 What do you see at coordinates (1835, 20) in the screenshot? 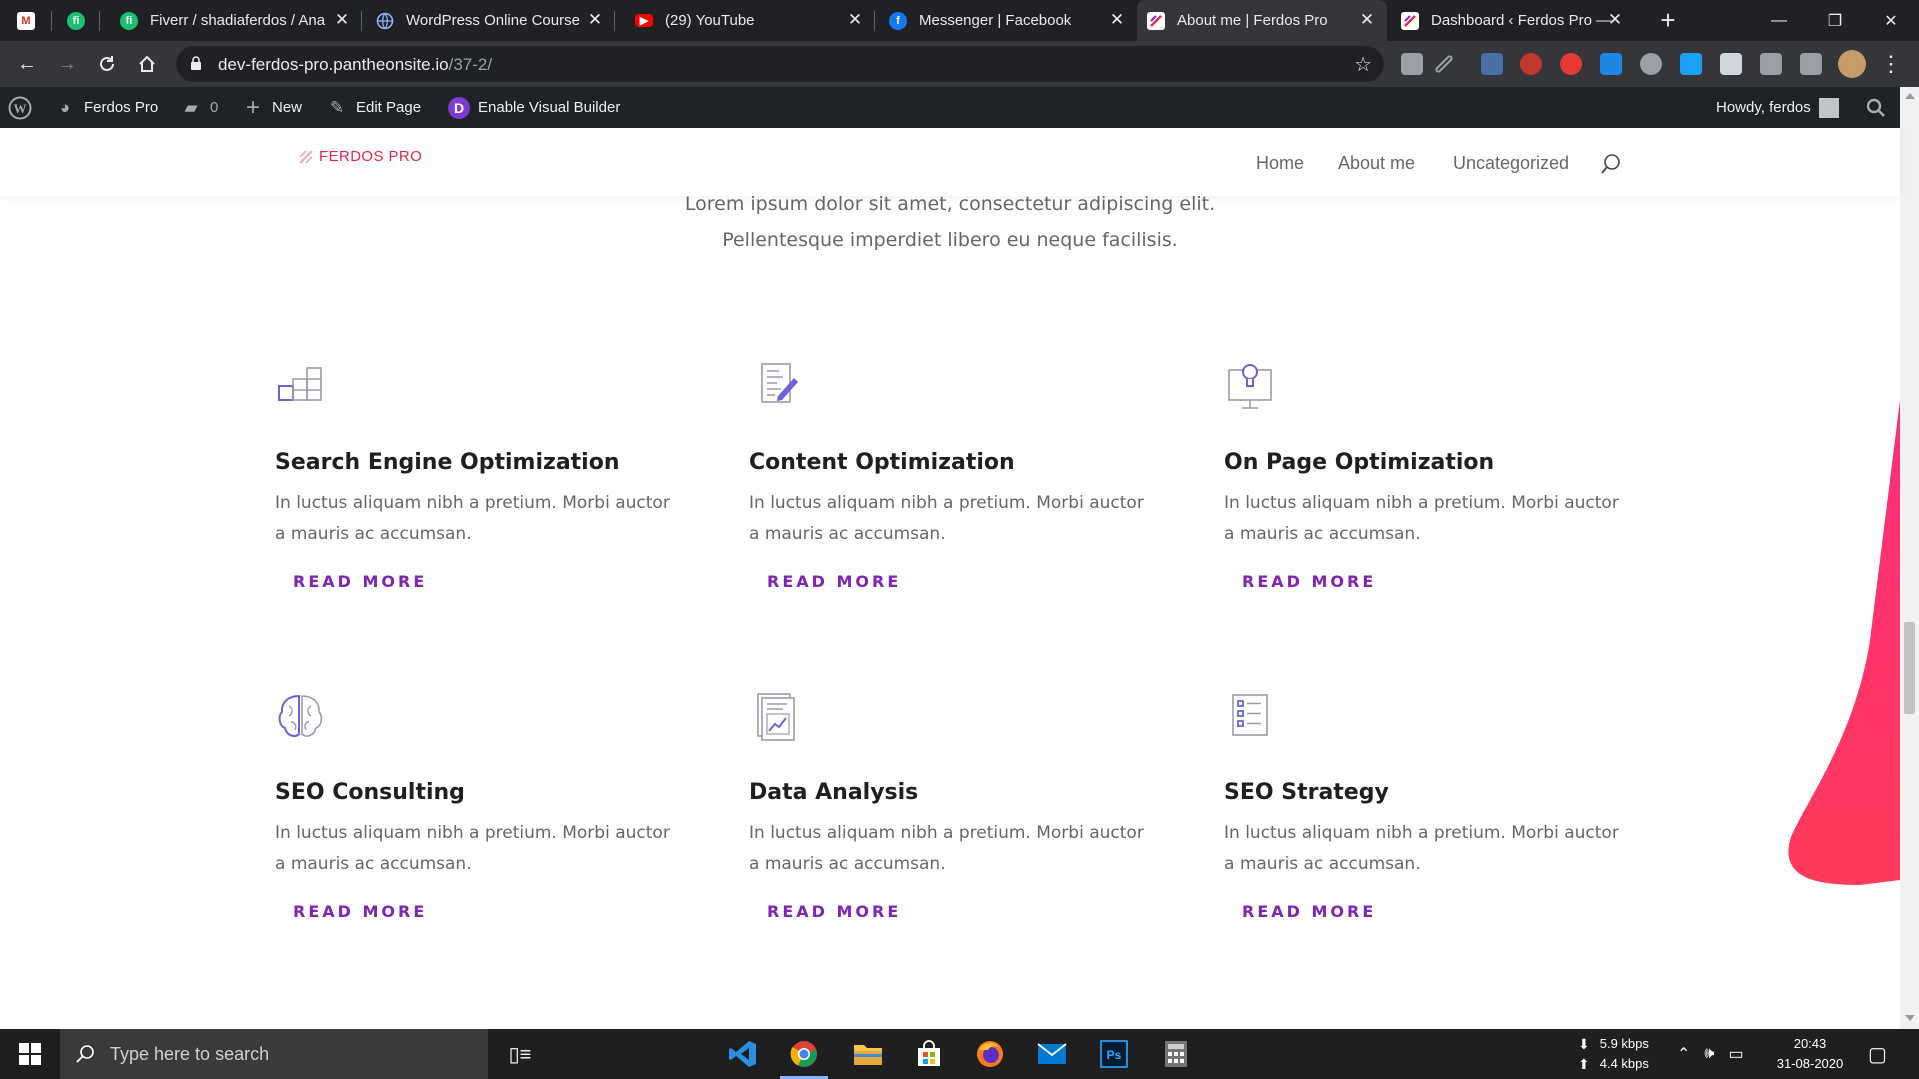
I see `restore-button: ❐` at bounding box center [1835, 20].